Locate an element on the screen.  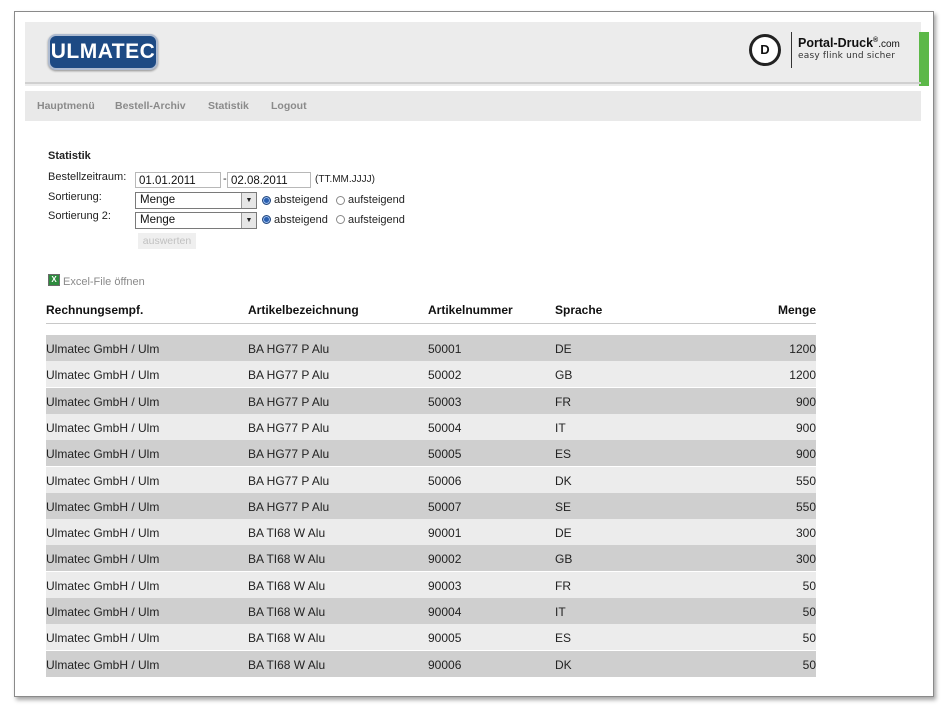
cell-article-number: 90004 is located at coordinates (445, 612).